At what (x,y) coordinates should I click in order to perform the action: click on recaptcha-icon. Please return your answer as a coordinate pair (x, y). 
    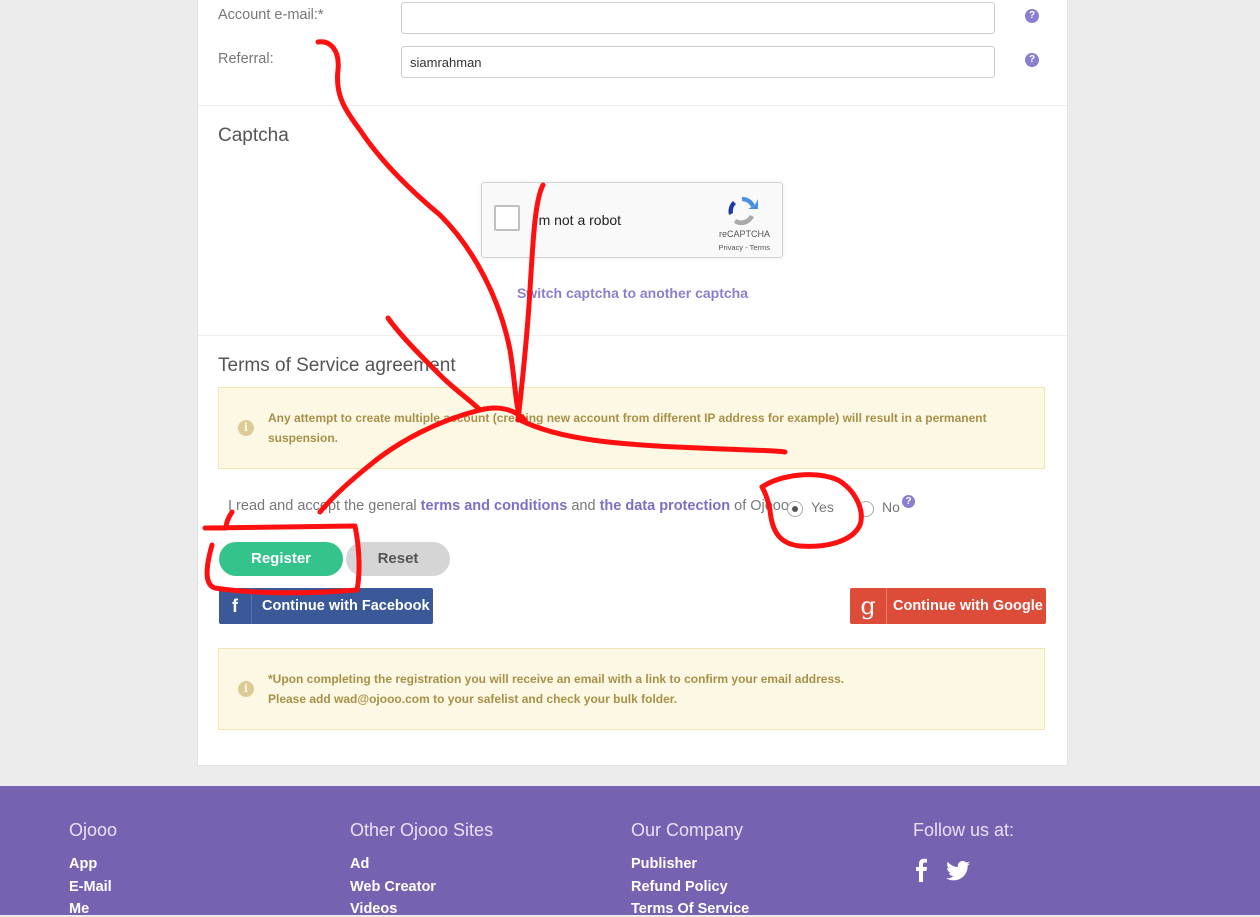
    Looking at the image, I should click on (743, 211).